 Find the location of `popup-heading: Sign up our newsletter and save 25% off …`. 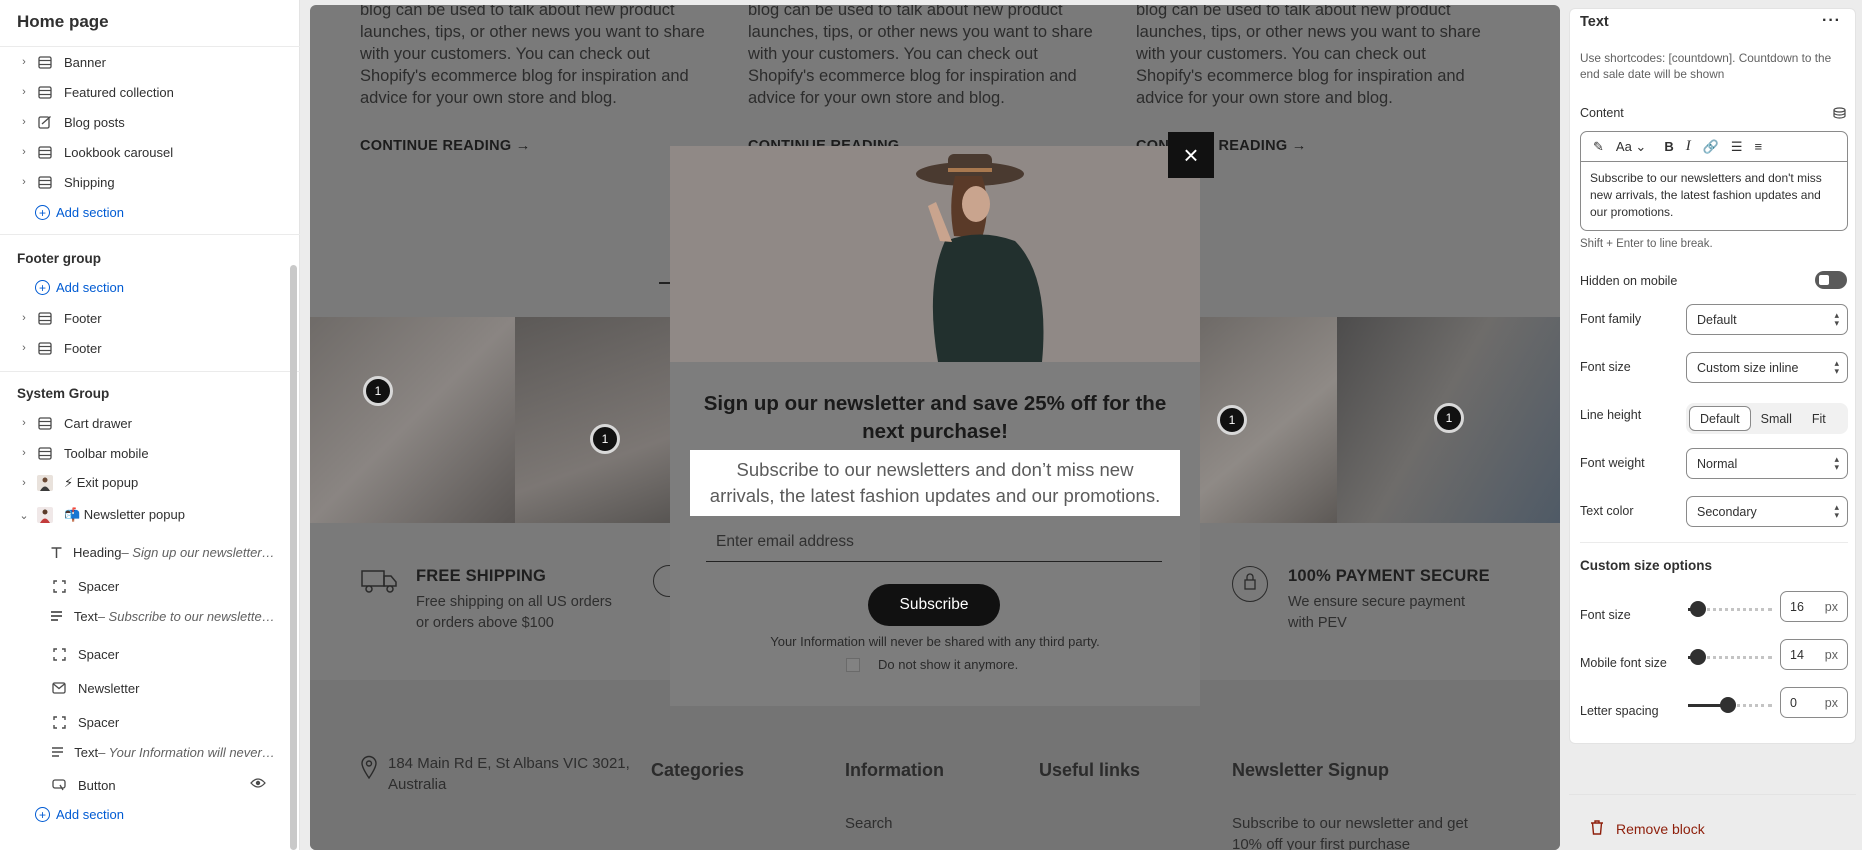

popup-heading: Sign up our newsletter and save 25% off … is located at coordinates (935, 417).